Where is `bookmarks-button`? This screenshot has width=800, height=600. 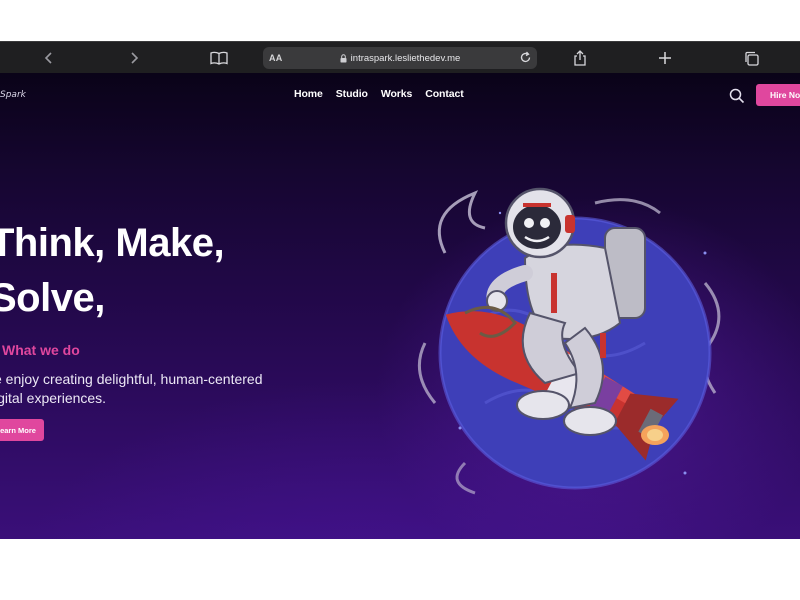
bookmarks-button is located at coordinates (219, 58).